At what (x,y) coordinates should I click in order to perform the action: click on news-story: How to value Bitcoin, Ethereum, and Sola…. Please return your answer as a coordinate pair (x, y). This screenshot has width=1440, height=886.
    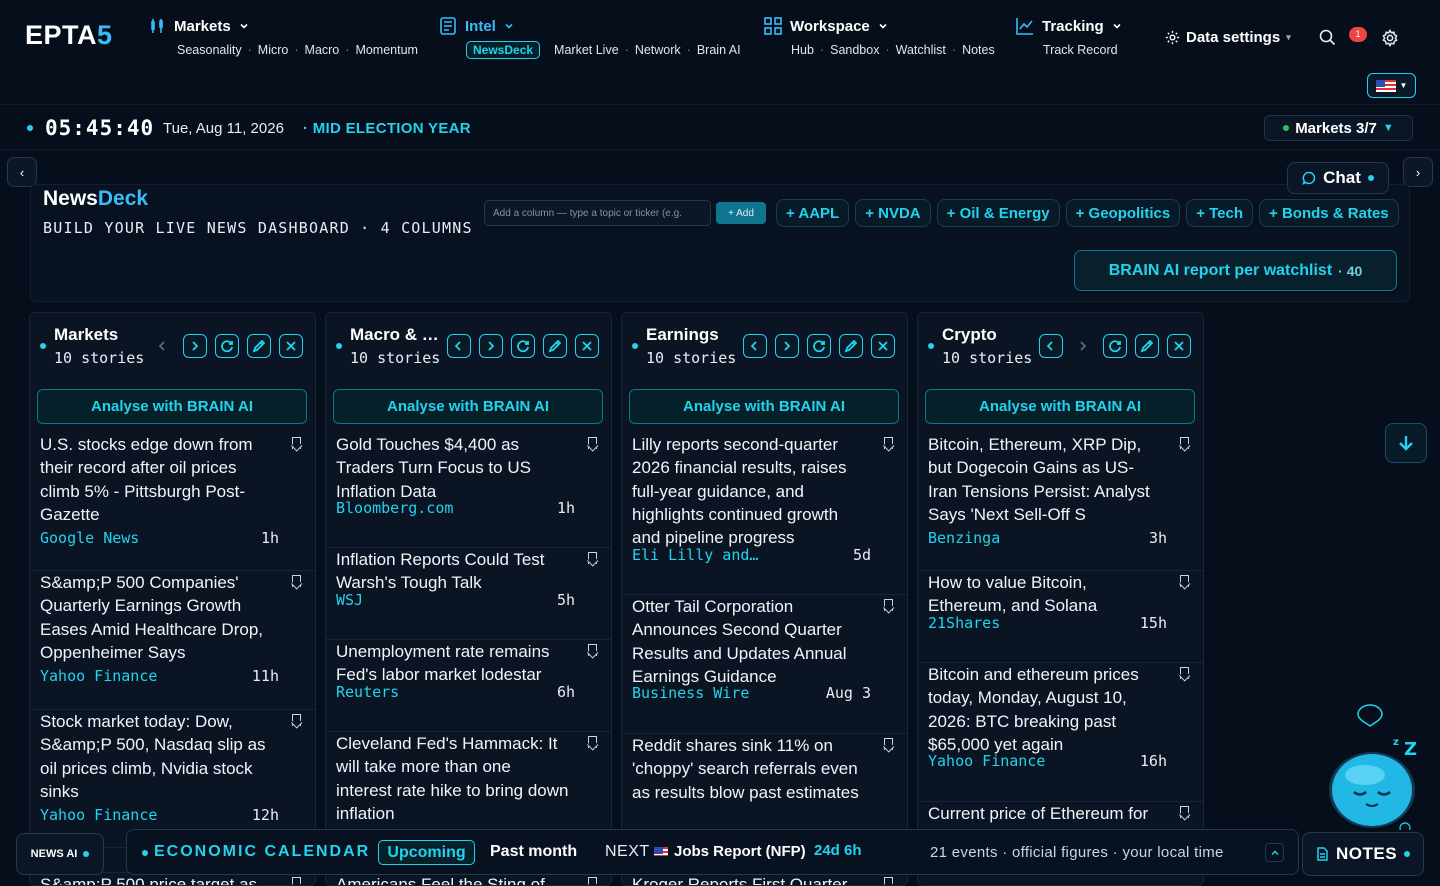
    Looking at the image, I should click on (1060, 617).